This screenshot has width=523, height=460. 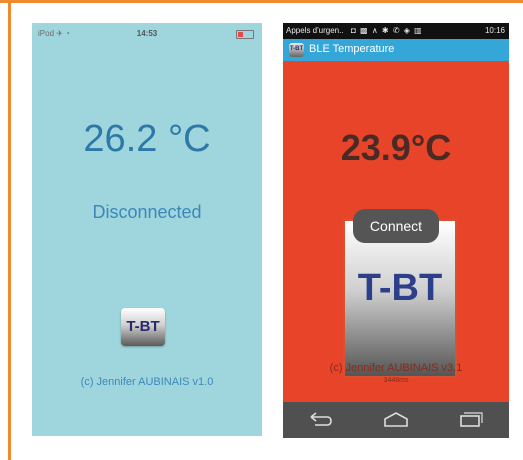 I want to click on frame-left-border, so click(x=9, y=231).